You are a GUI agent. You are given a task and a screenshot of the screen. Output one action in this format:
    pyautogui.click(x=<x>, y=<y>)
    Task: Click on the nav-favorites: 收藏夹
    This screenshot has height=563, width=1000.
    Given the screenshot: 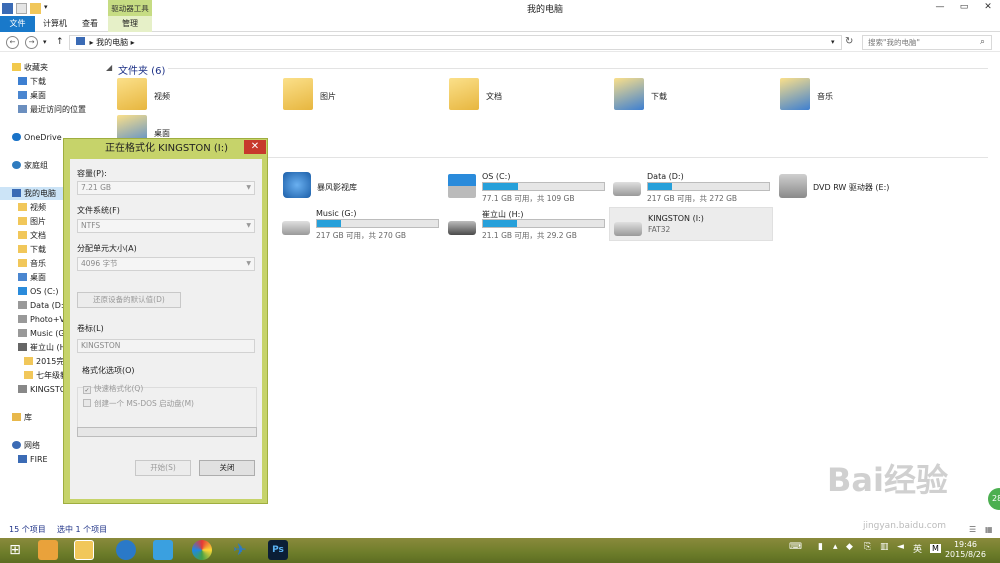 What is the action you would take?
    pyautogui.click(x=44, y=67)
    